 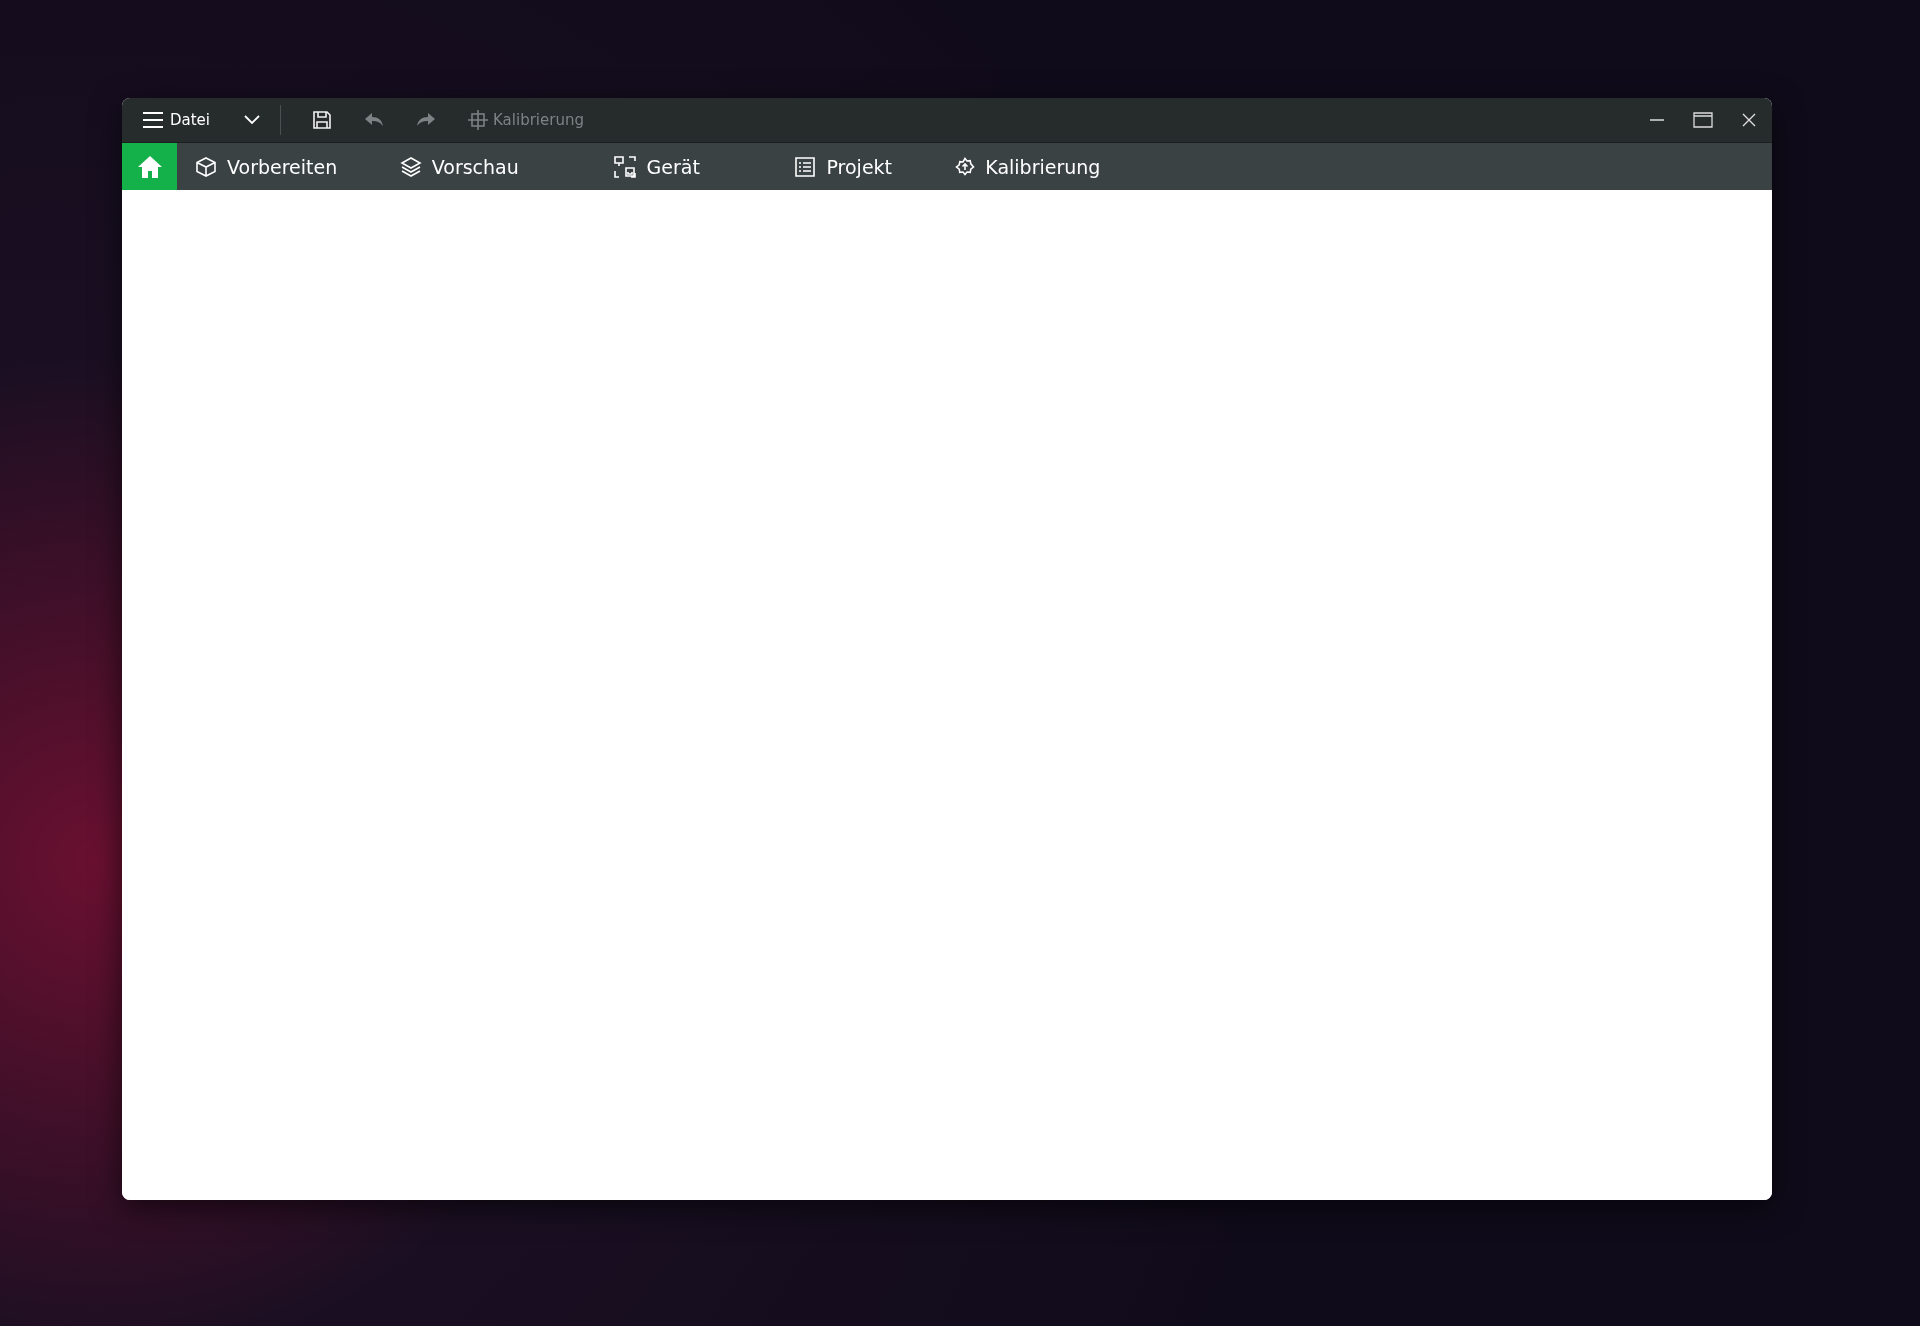 What do you see at coordinates (965, 166) in the screenshot?
I see `gear-icon` at bounding box center [965, 166].